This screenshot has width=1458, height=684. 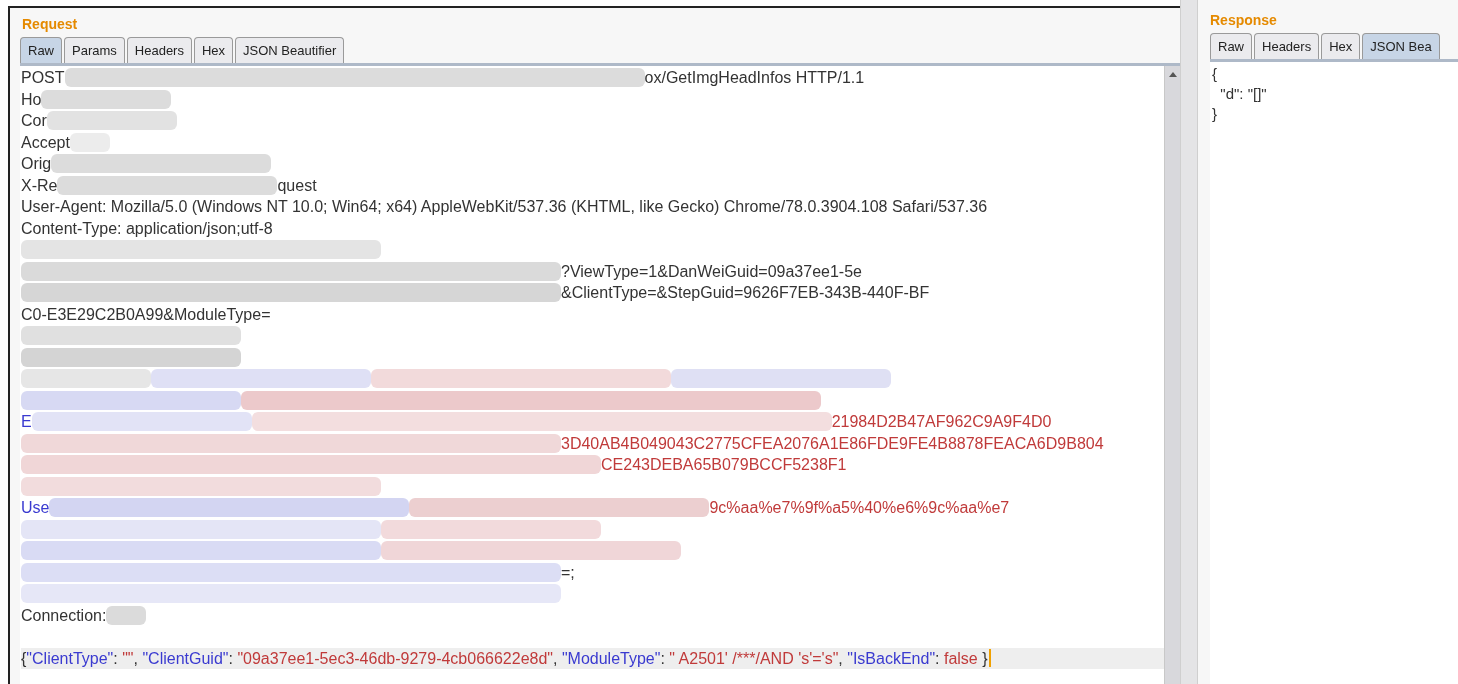 I want to click on json-value: 21984D2B47AF962C9A9F4D0, so click(x=941, y=422).